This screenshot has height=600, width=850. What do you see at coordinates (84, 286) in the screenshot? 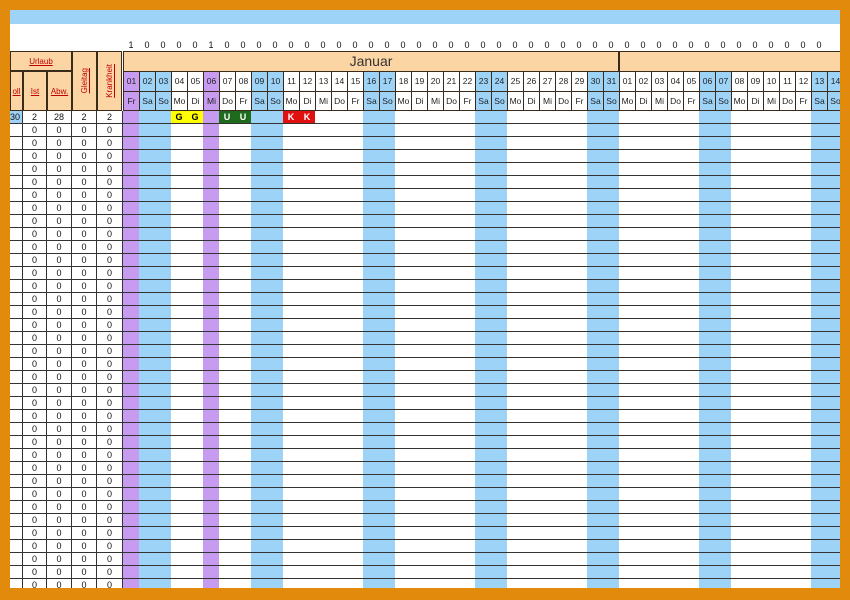
I see `summary-cell-gleitage: 0` at bounding box center [84, 286].